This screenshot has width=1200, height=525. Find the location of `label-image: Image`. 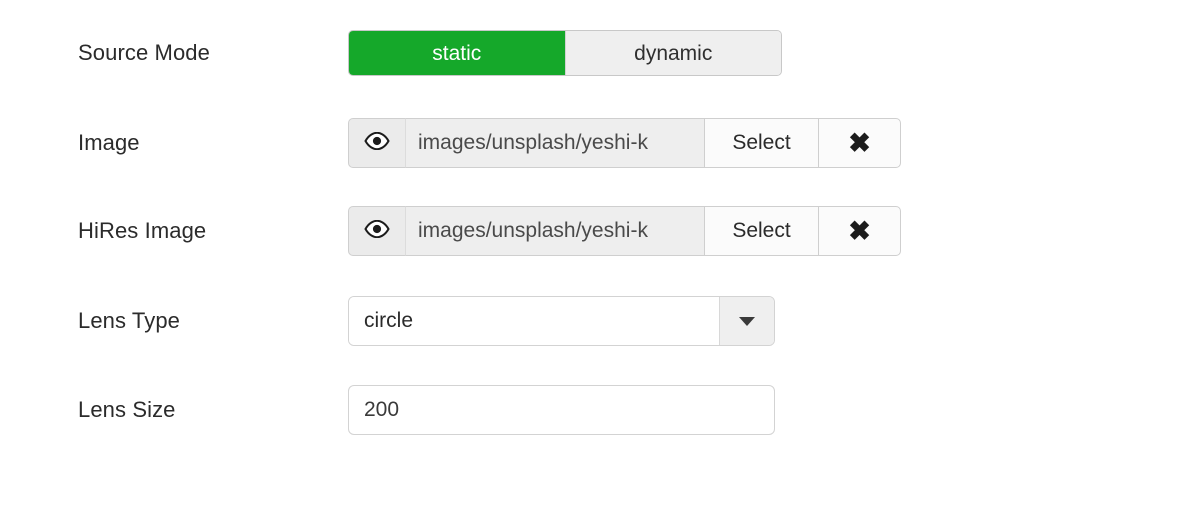

label-image: Image is located at coordinates (109, 142).